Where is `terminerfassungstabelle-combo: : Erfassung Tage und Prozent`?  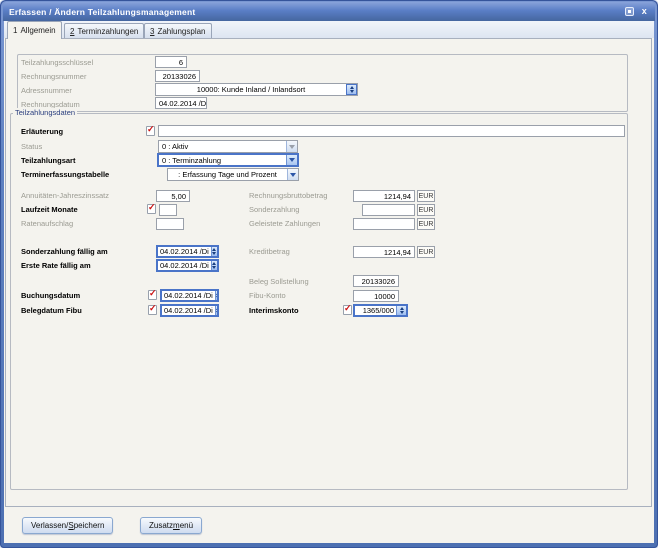 terminerfassungstabelle-combo: : Erfassung Tage und Prozent is located at coordinates (233, 174).